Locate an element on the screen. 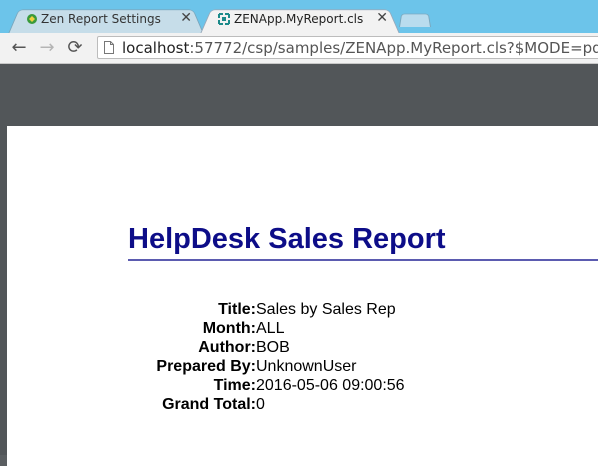  field-value: BOB is located at coordinates (273, 347).